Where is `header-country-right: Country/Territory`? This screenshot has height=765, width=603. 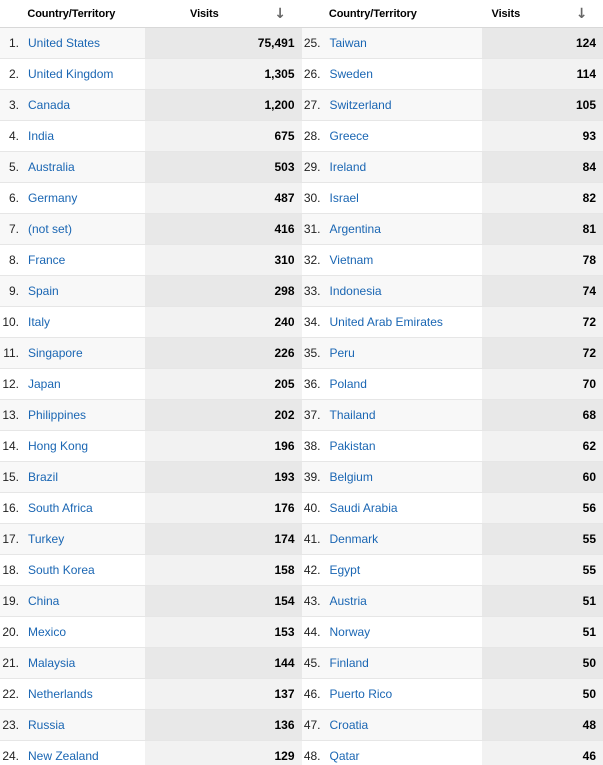 header-country-right: Country/Territory is located at coordinates (386, 14).